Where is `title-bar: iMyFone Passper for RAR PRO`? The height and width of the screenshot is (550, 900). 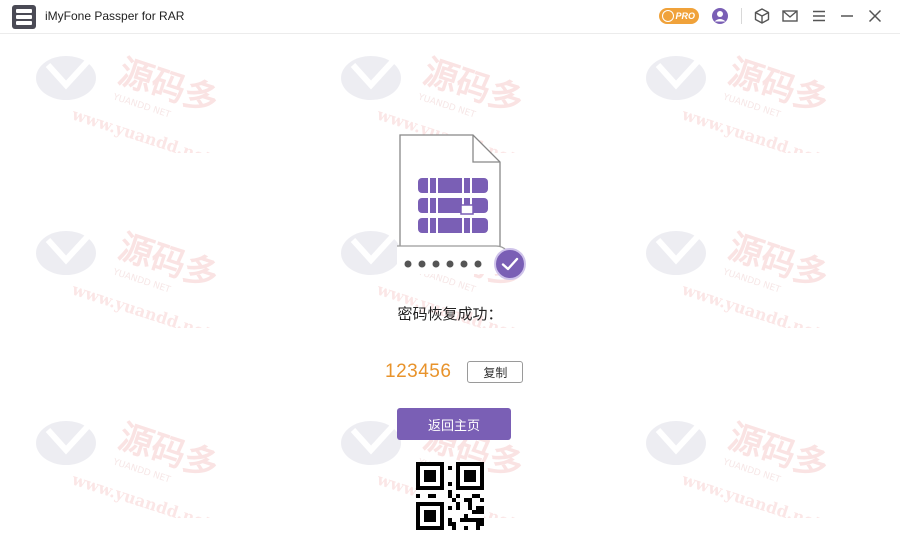
title-bar: iMyFone Passper for RAR PRO is located at coordinates (450, 17).